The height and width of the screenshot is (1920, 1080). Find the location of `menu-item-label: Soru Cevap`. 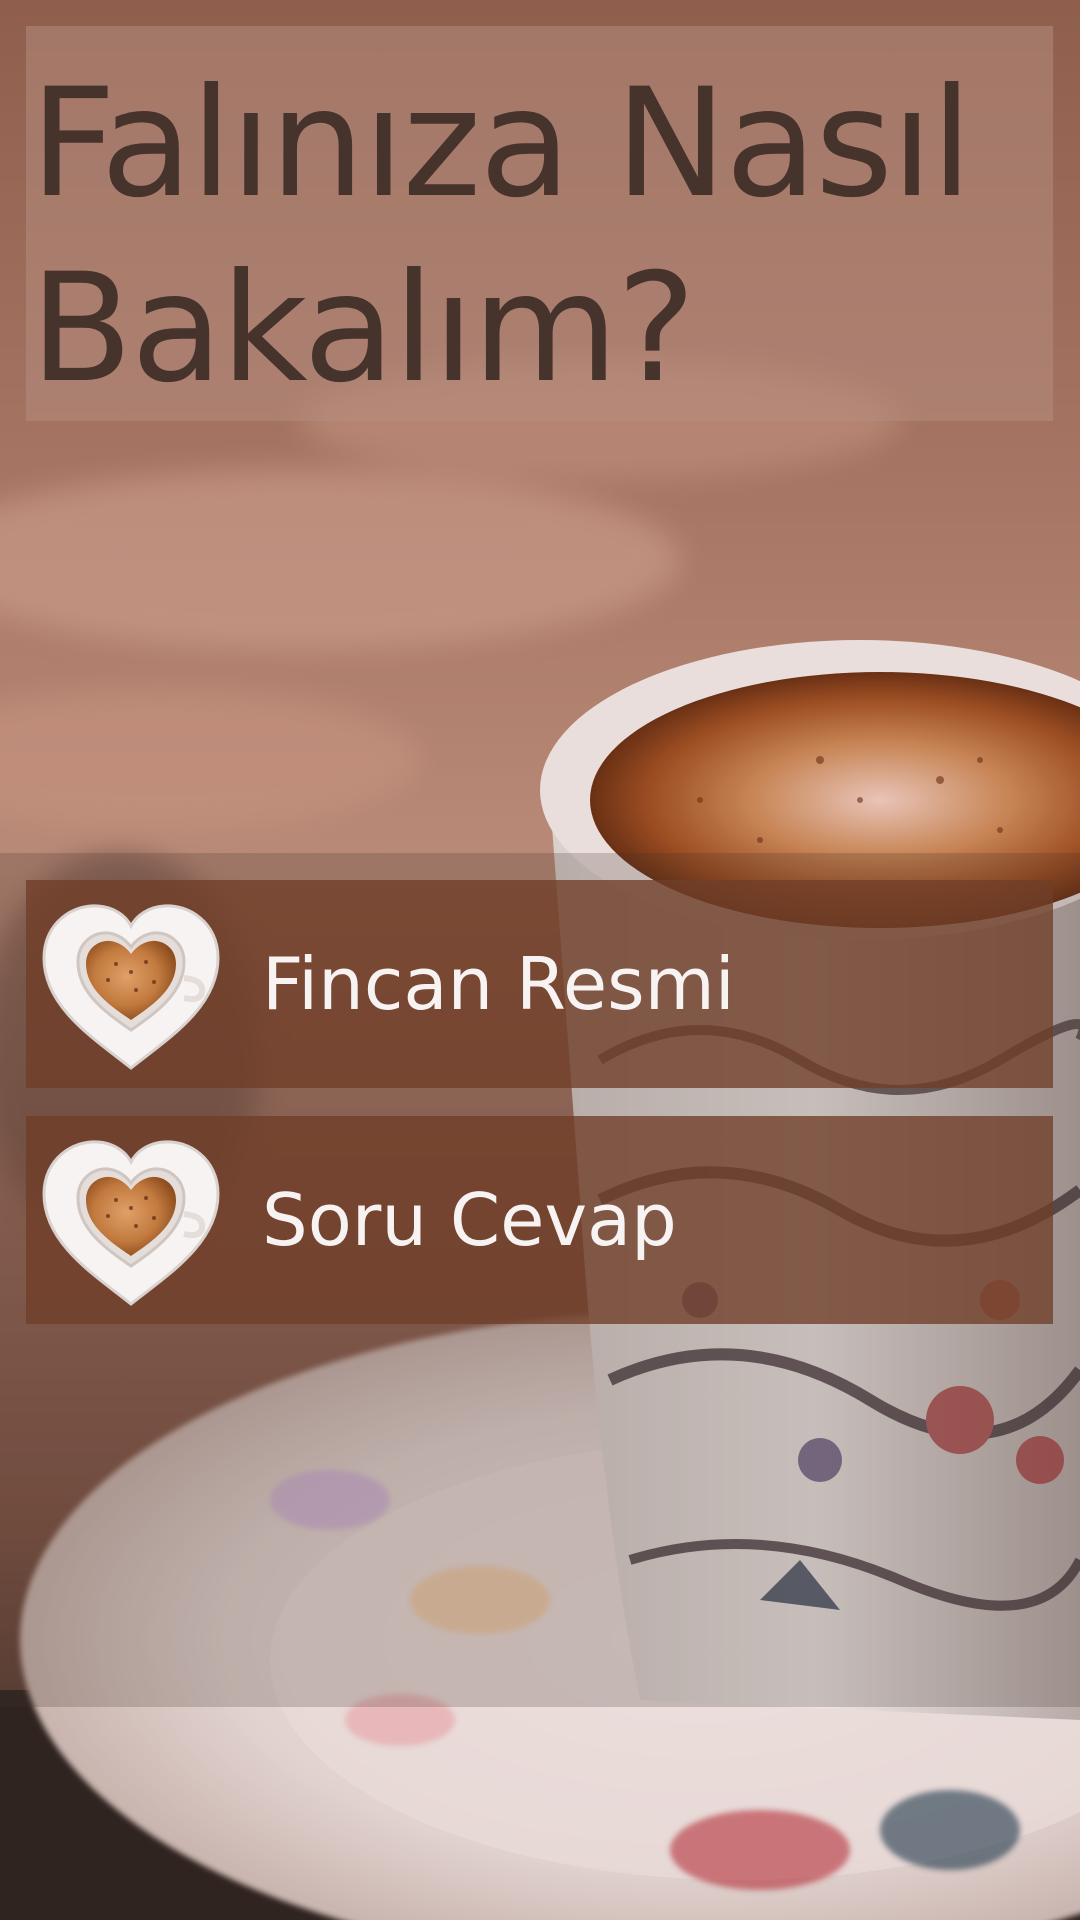

menu-item-label: Soru Cevap is located at coordinates (469, 1220).